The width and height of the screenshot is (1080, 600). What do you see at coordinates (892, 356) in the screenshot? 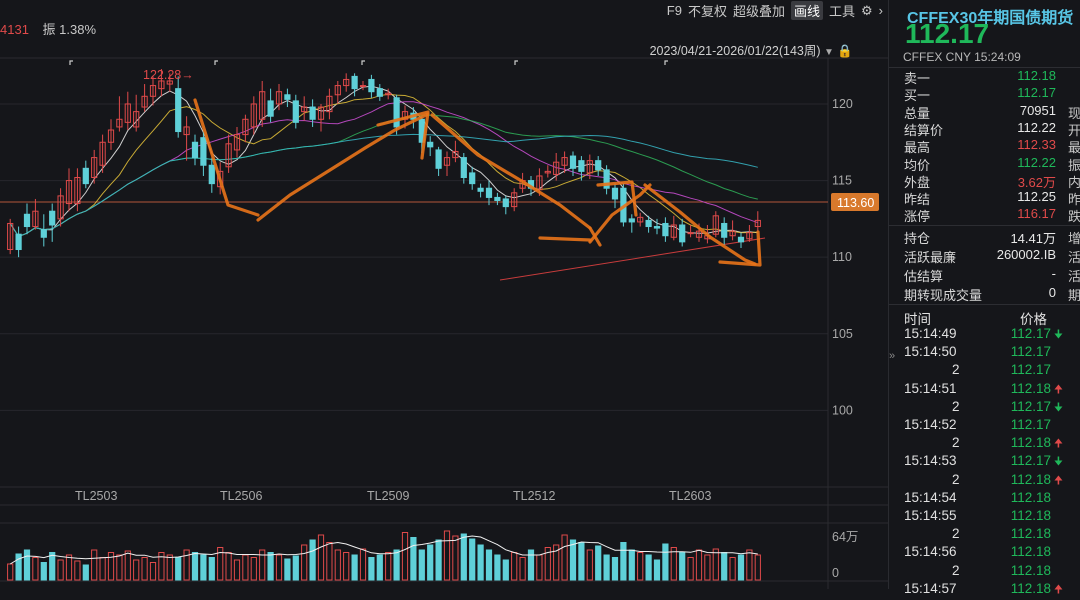
I see `collapse-icon: »` at bounding box center [892, 356].